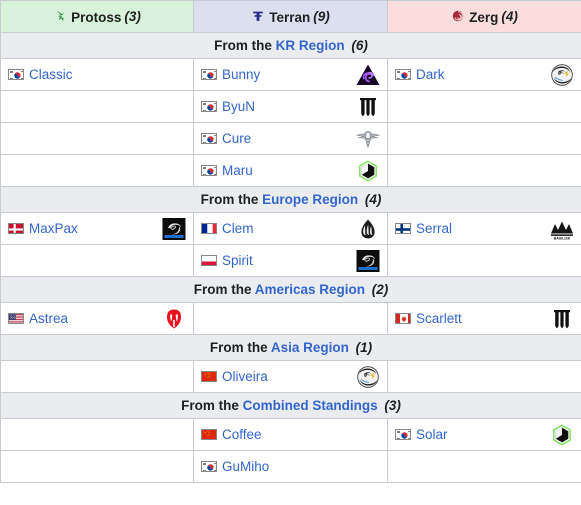  I want to click on player-cell-oliveira: Oliveira, so click(290, 376).